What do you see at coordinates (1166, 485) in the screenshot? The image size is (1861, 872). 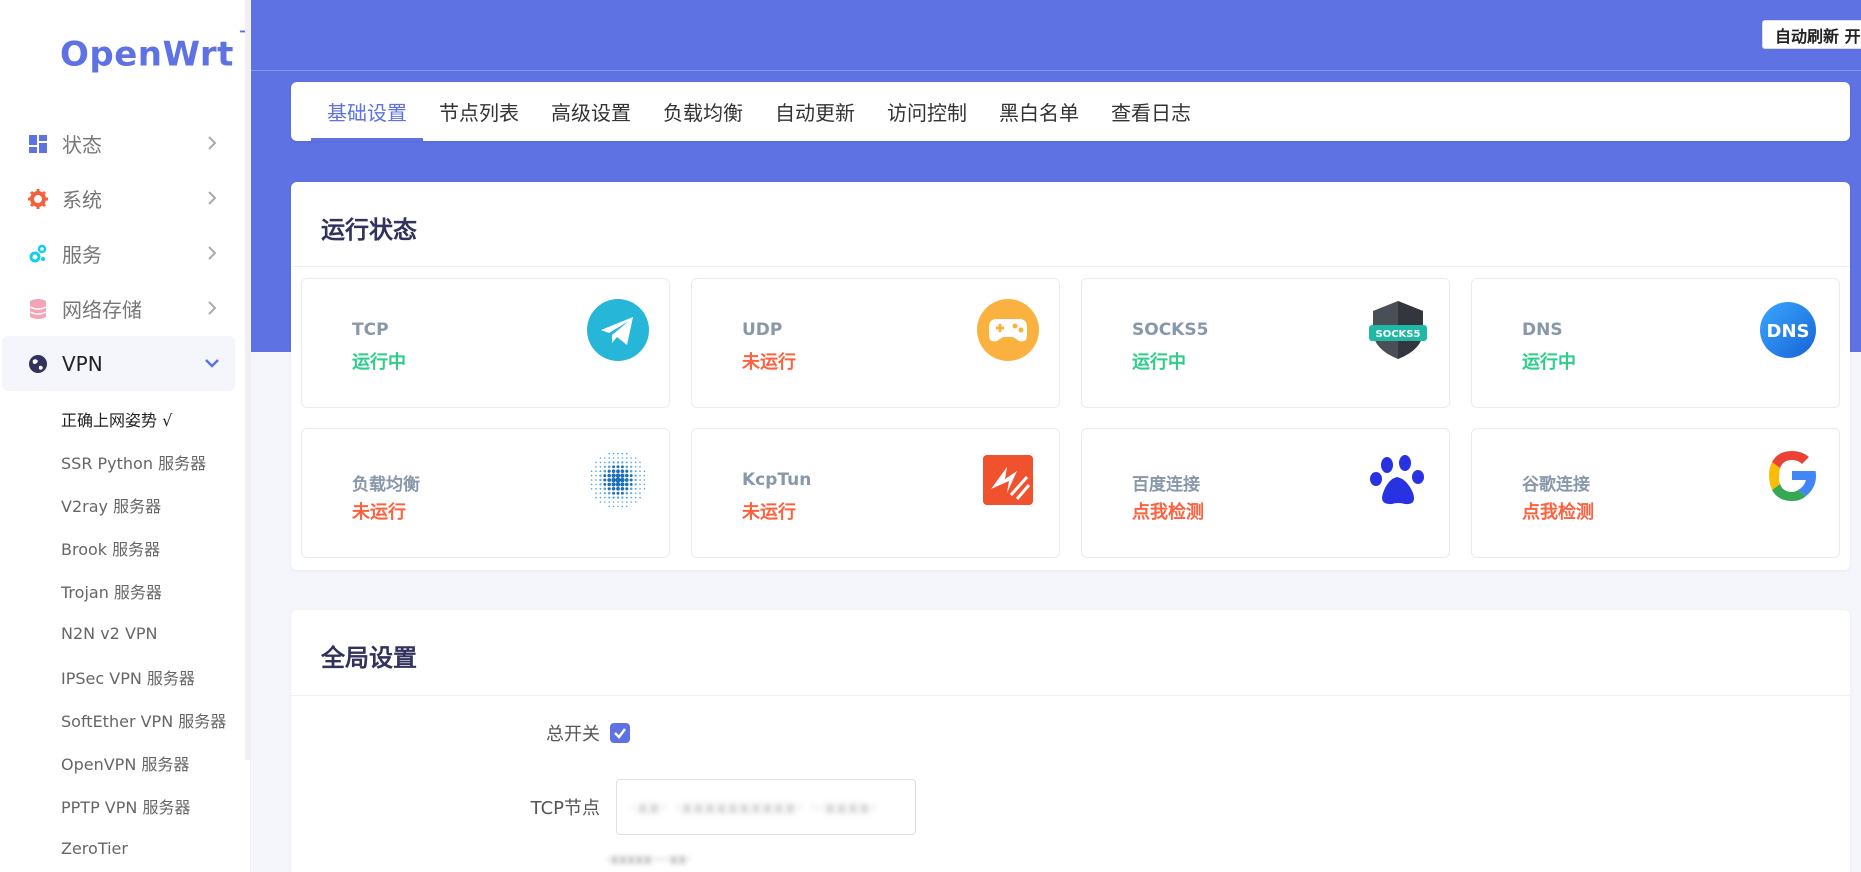 I see `status-label: 百度连接` at bounding box center [1166, 485].